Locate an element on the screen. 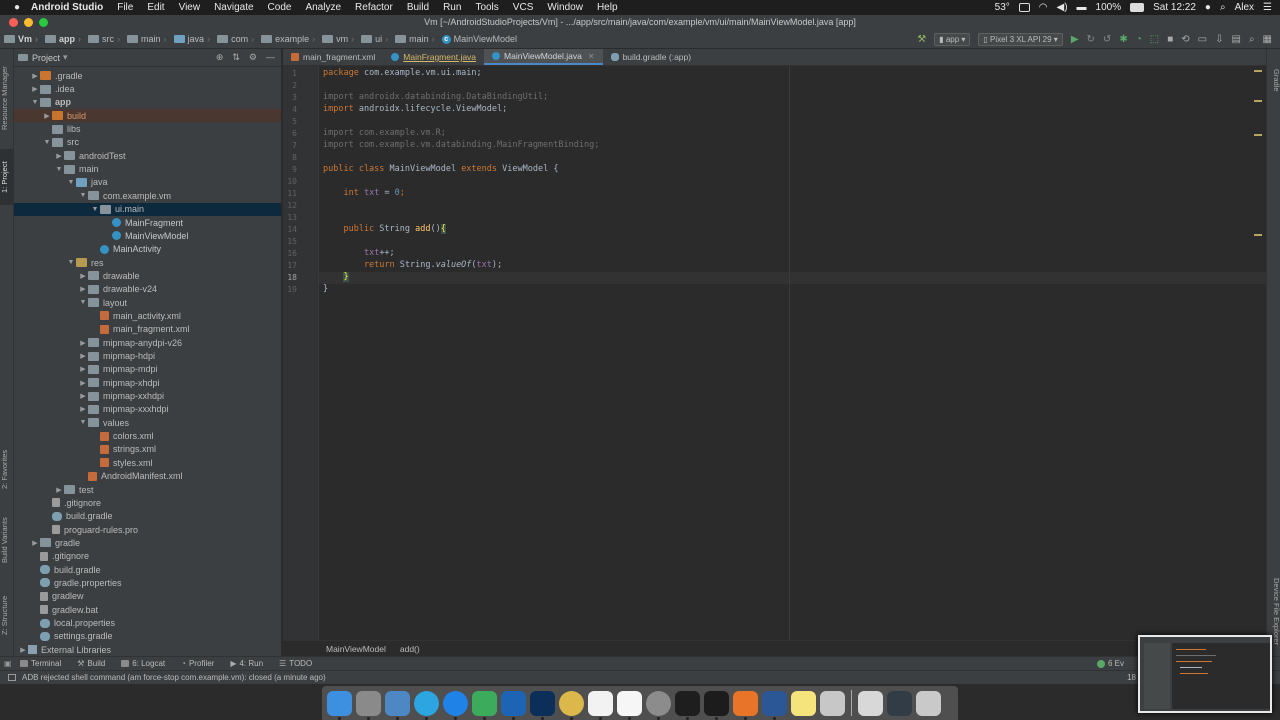 This screenshot has width=1280, height=720. stop-icon: ■ is located at coordinates (1170, 39).